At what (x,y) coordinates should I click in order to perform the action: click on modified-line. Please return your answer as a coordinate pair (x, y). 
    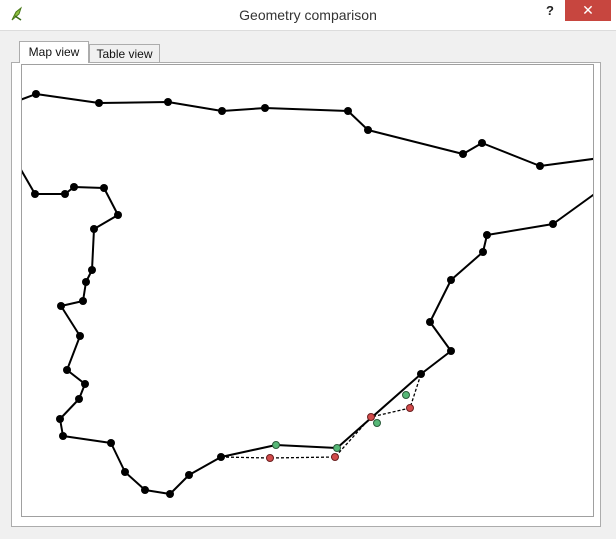
    Looking at the image, I should click on (321, 416).